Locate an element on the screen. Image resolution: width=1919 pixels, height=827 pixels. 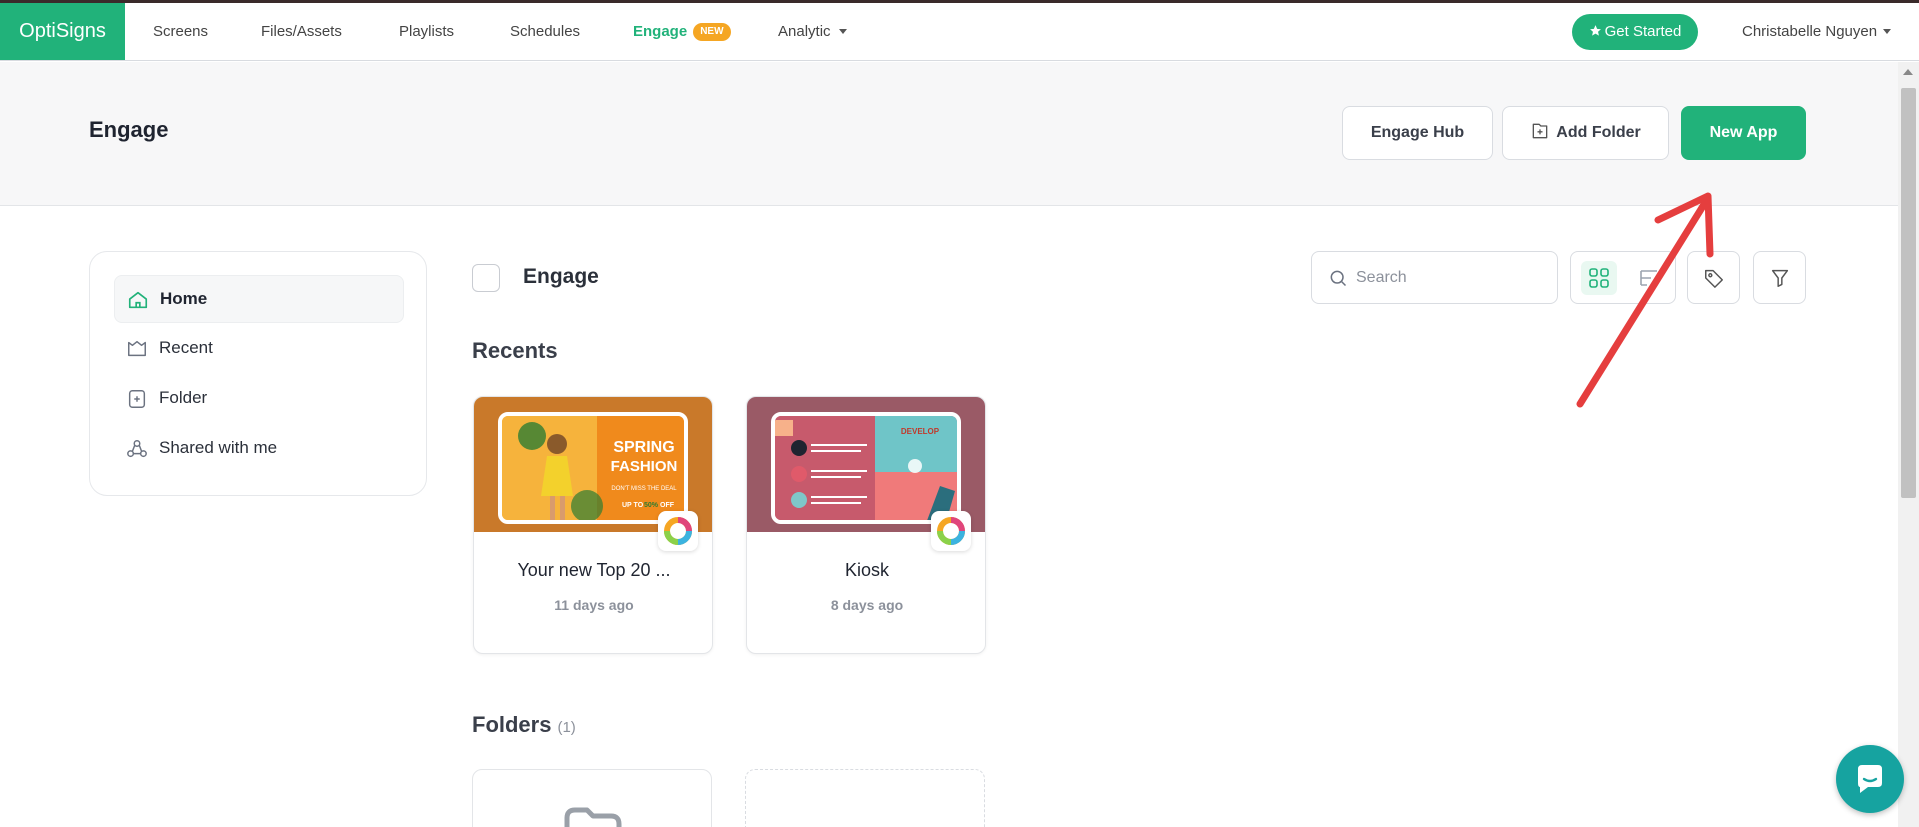
sidebar: Home Recent Folder Shared with me is located at coordinates (258, 373).